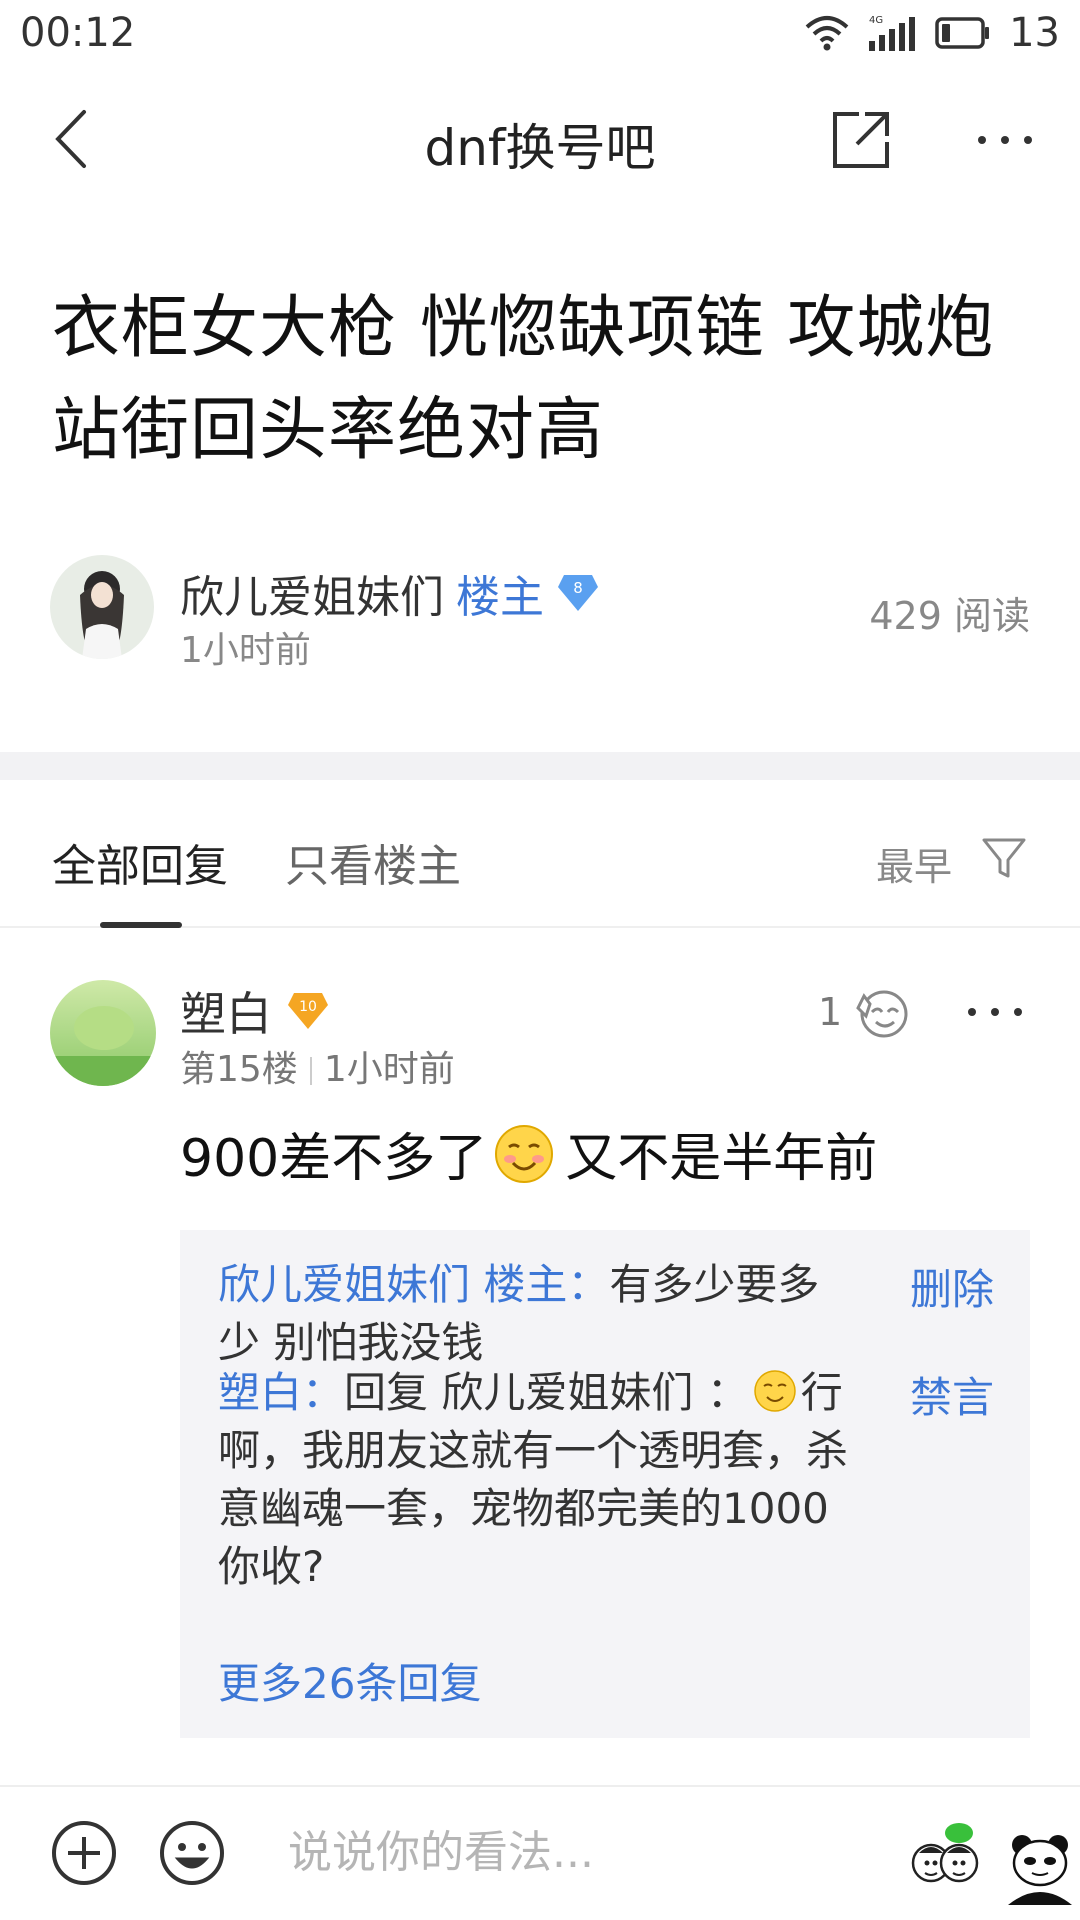  Describe the element at coordinates (1040, 1870) in the screenshot. I see `panda-sticker-icon` at that location.